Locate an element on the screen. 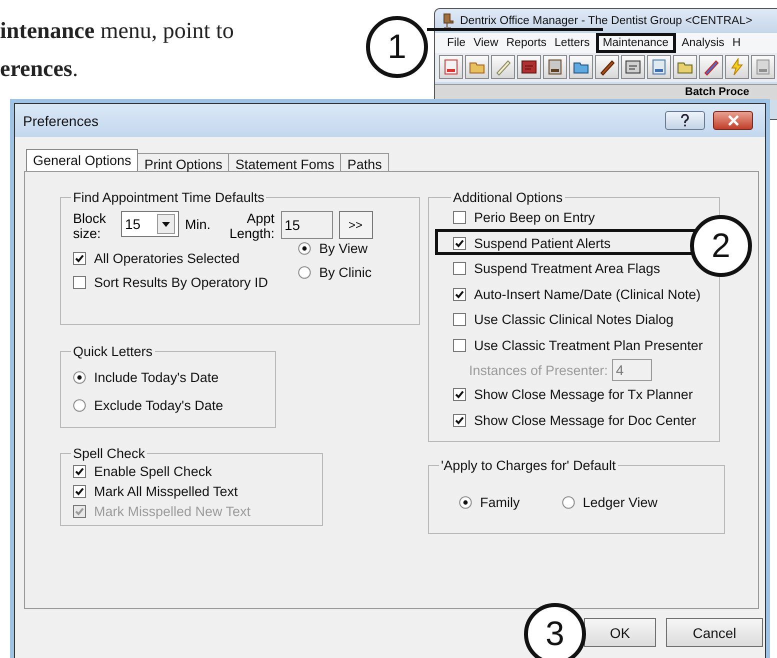 The width and height of the screenshot is (777, 658). checkbox-label: Show Close Message for Tx Planner is located at coordinates (583, 394).